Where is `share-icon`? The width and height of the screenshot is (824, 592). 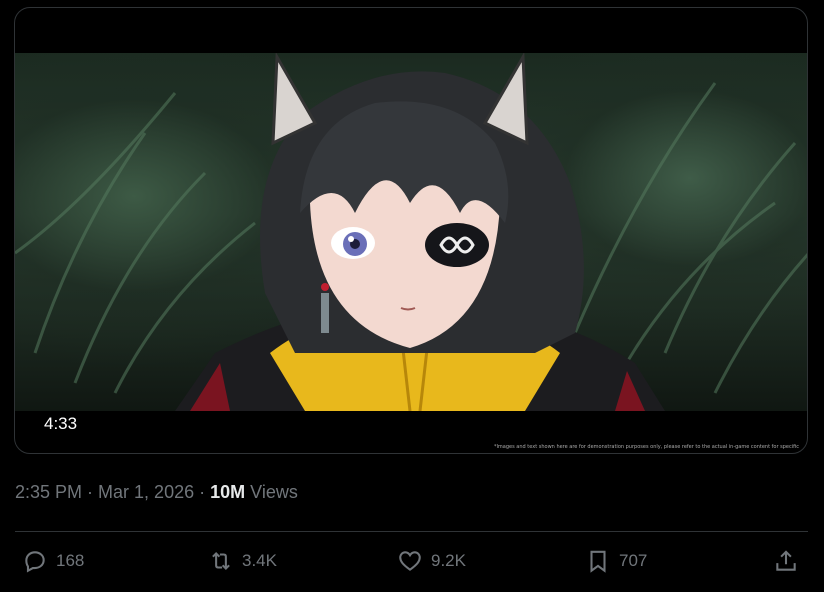 share-icon is located at coordinates (786, 560).